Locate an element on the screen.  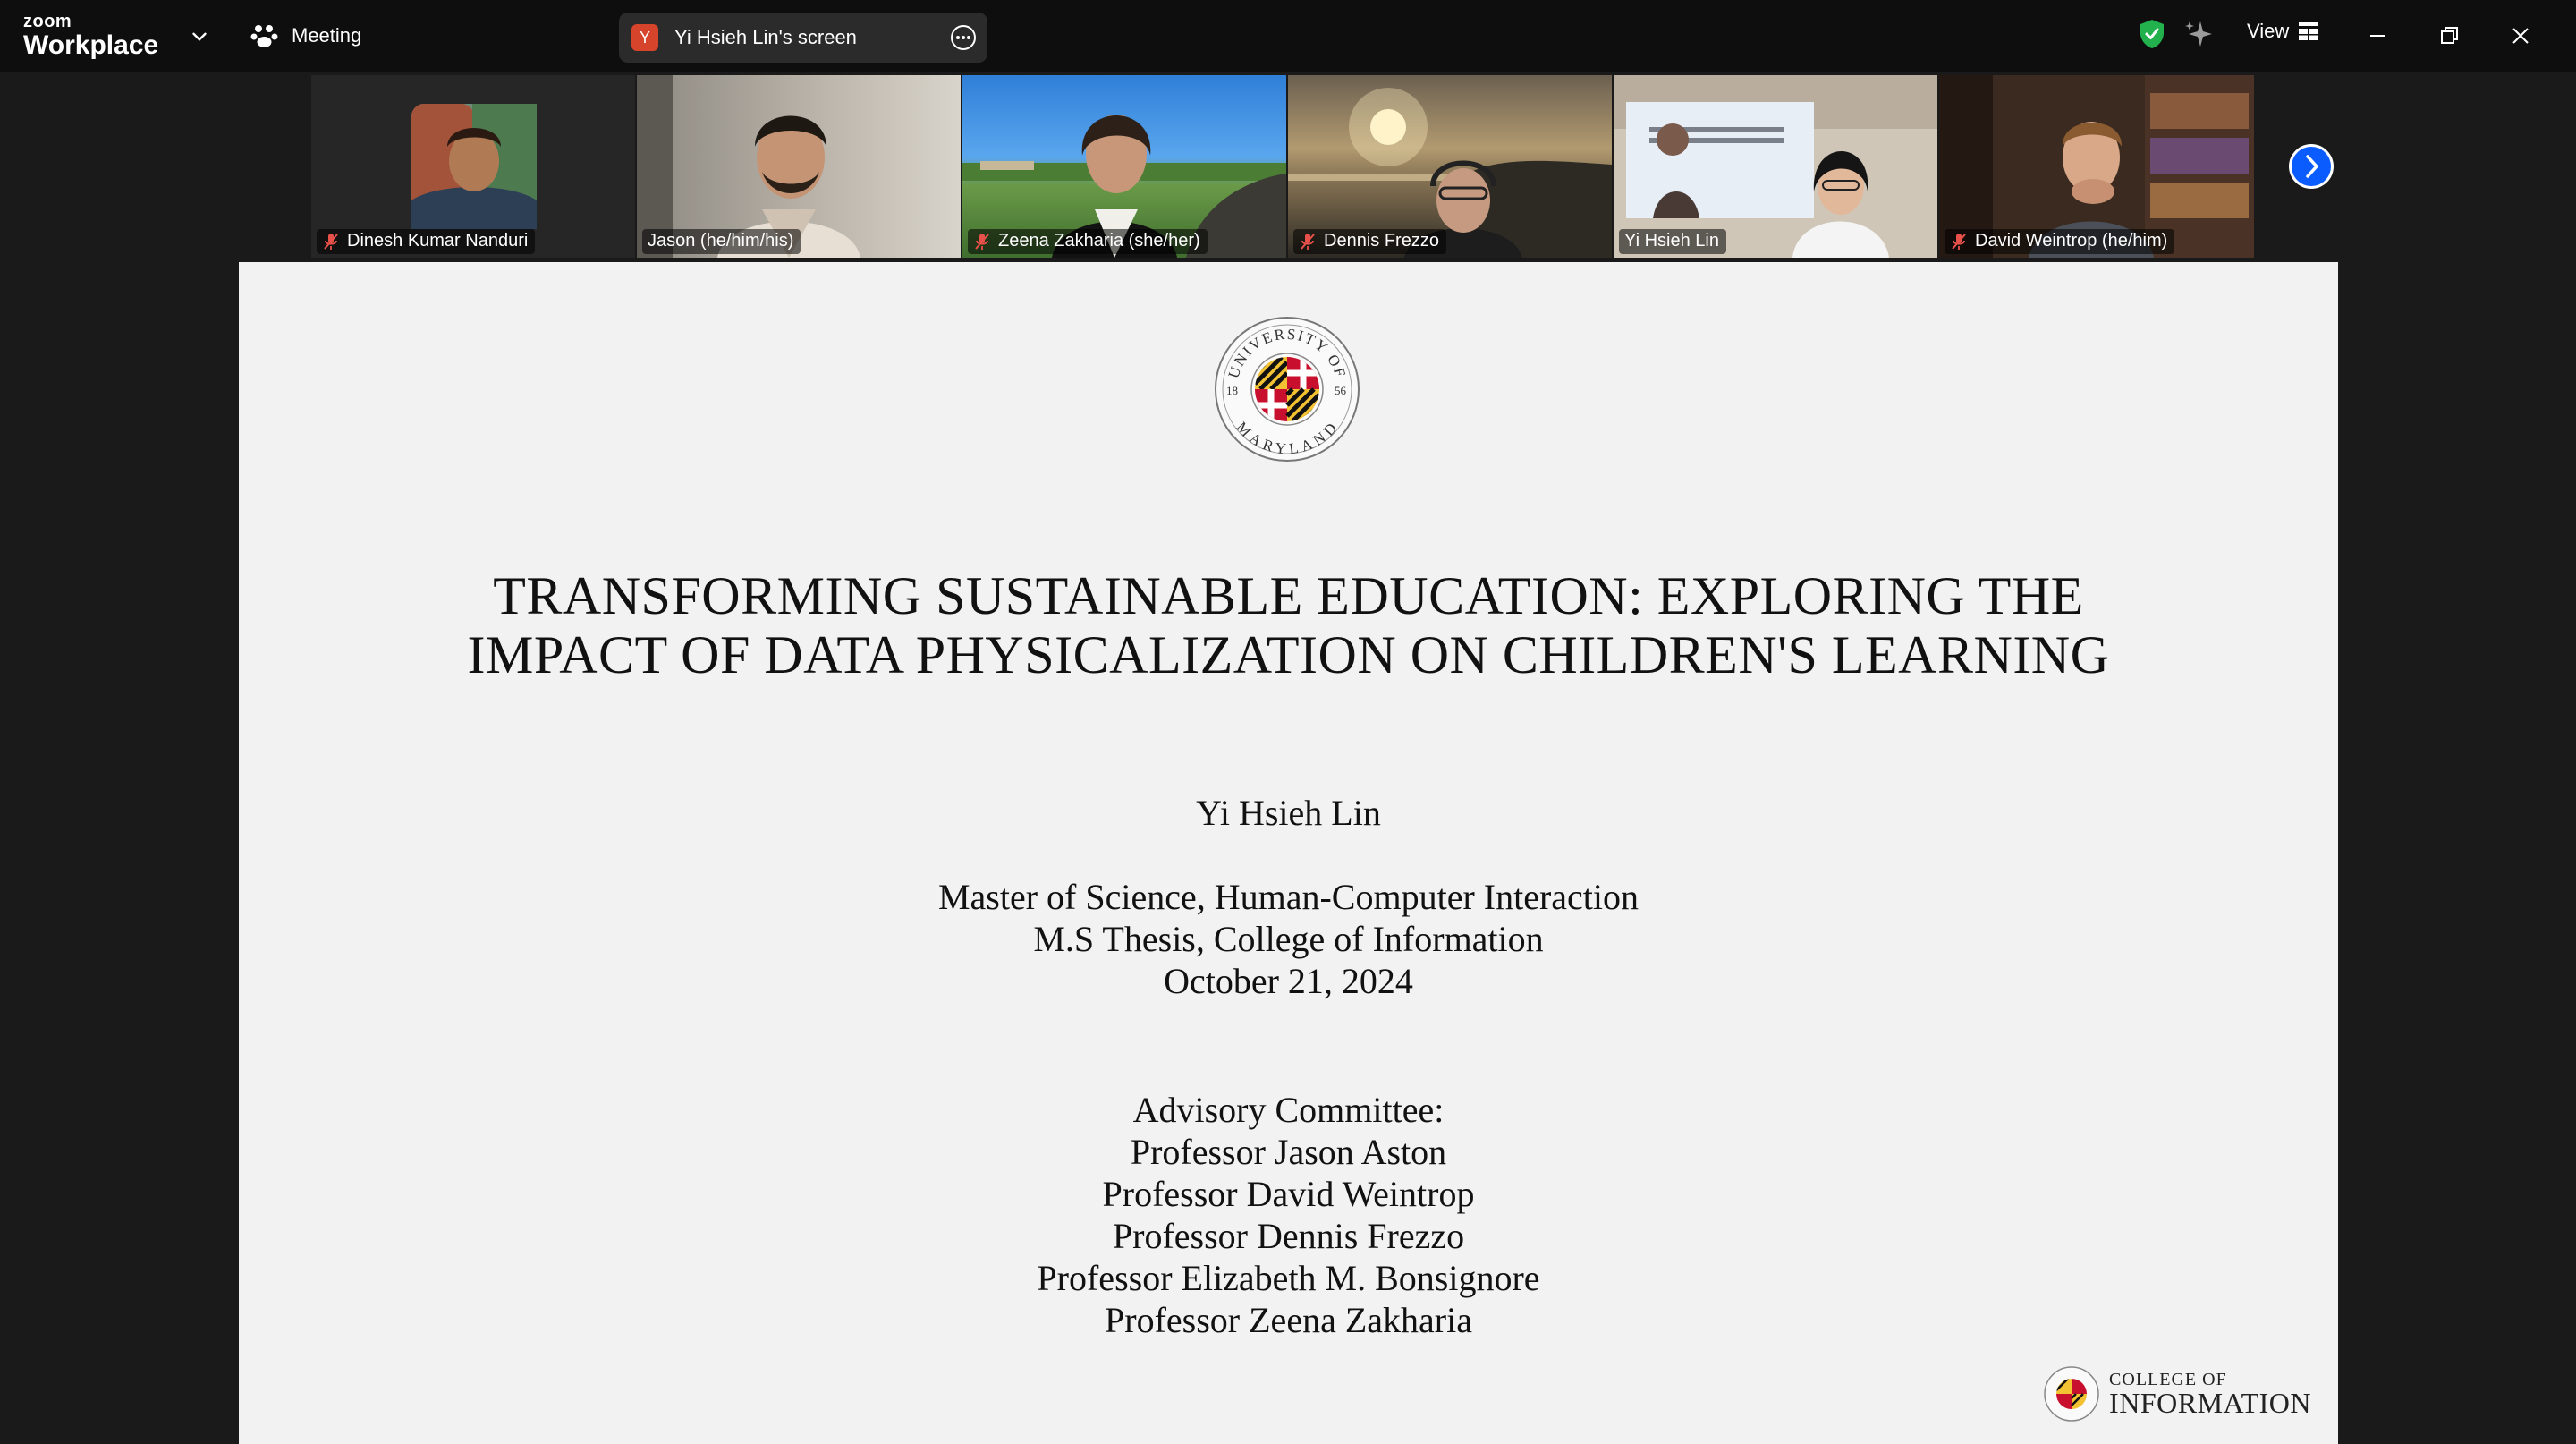
participant-tile: Dennis Frezzo is located at coordinates (1450, 167).